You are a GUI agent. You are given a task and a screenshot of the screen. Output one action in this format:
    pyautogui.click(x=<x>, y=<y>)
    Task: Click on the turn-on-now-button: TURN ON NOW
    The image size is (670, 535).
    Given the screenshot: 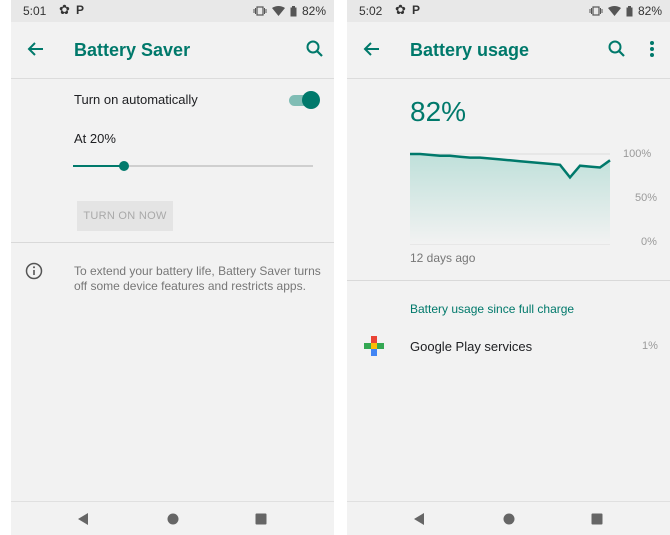 What is the action you would take?
    pyautogui.click(x=125, y=216)
    